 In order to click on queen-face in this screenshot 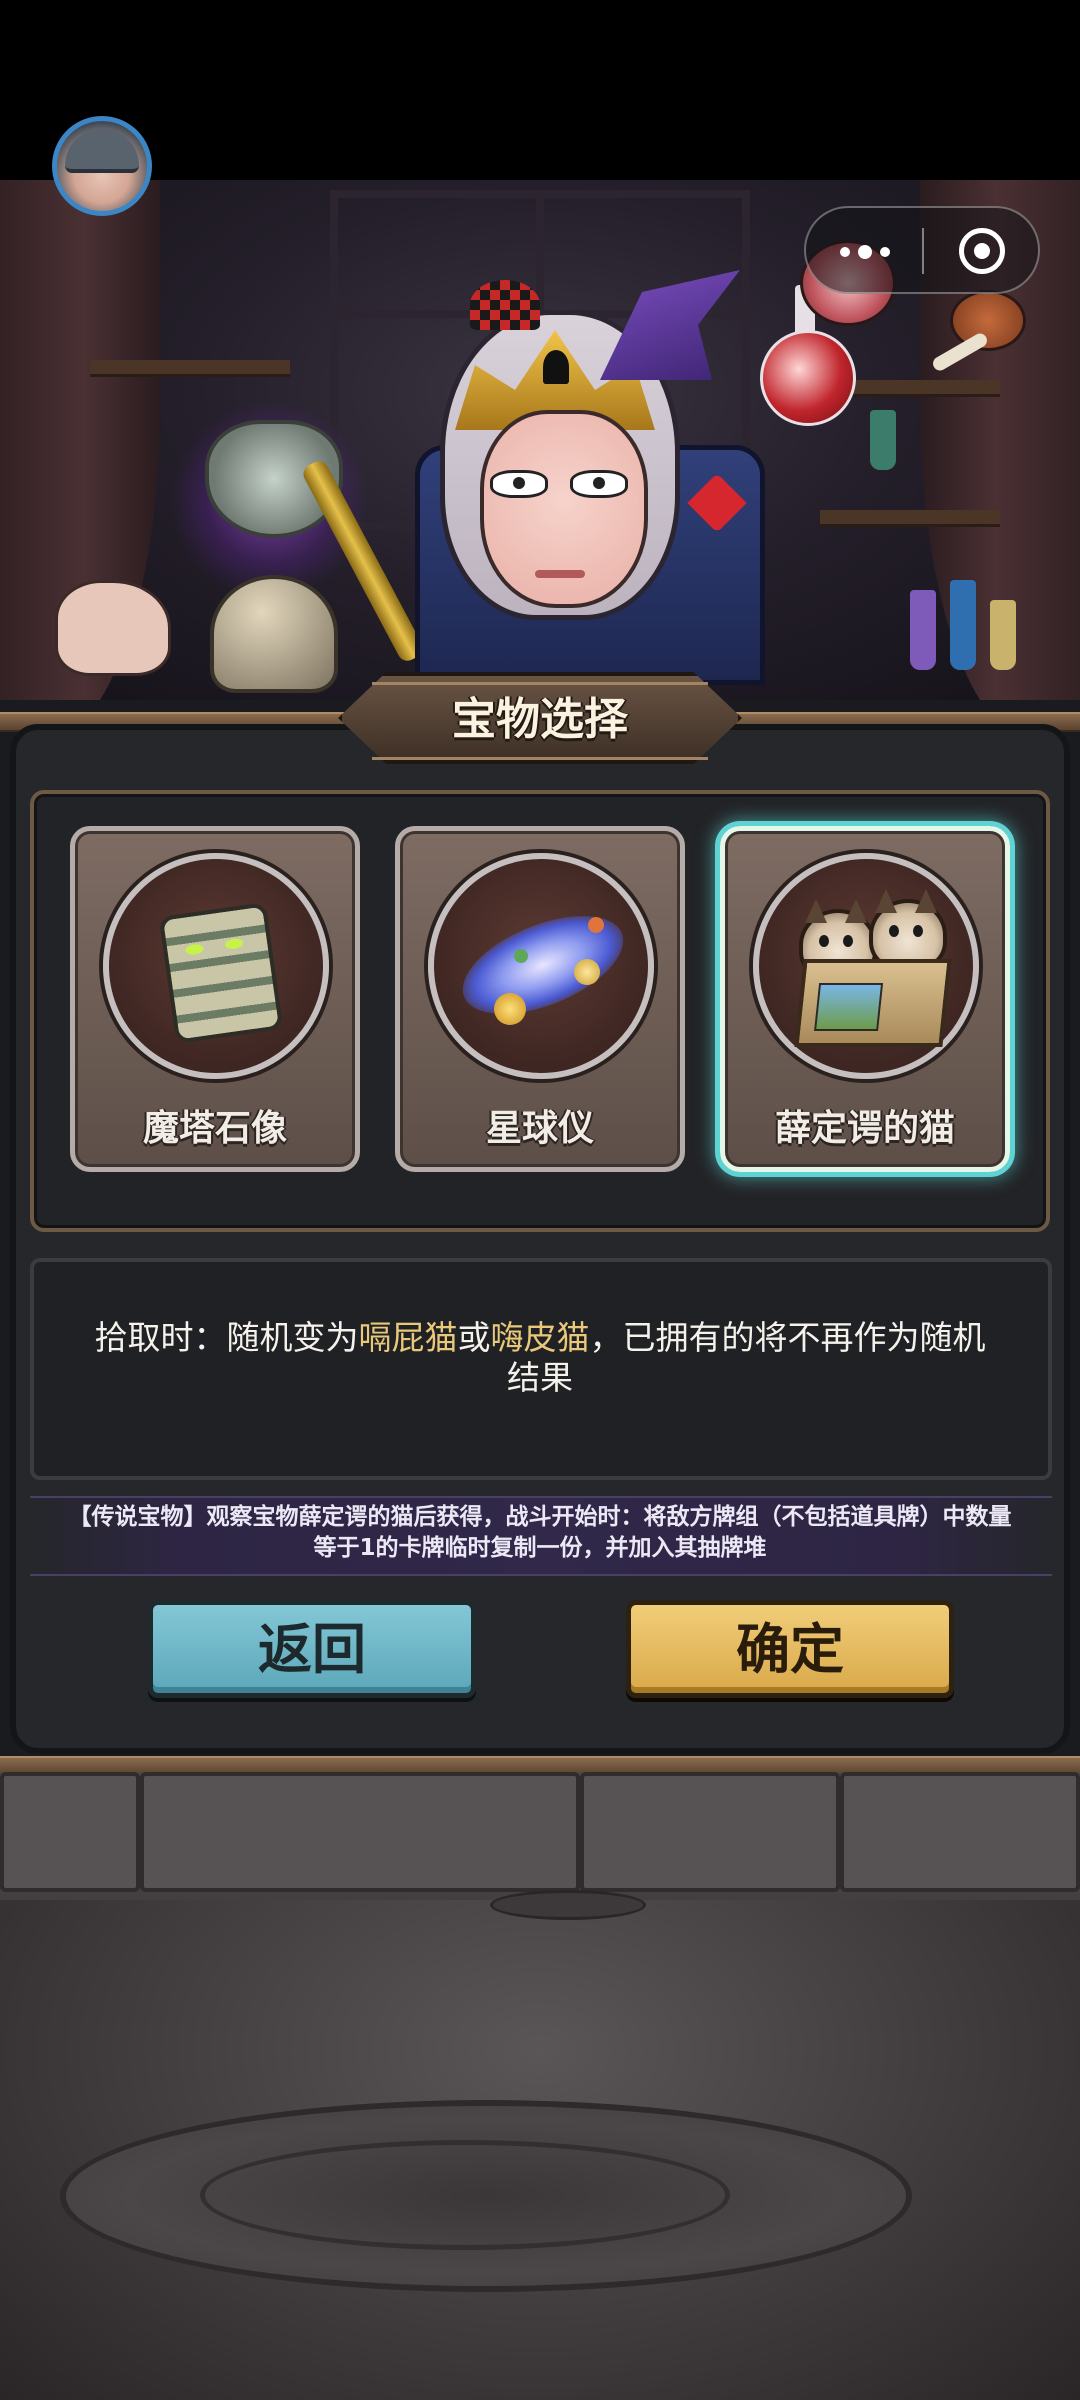, I will do `click(564, 509)`.